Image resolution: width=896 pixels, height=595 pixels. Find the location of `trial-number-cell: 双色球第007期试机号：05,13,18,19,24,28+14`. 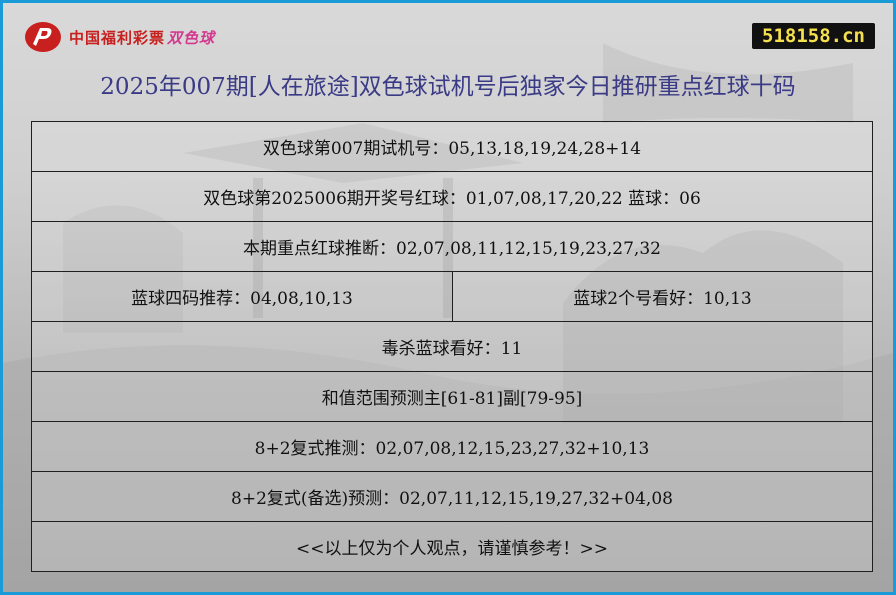

trial-number-cell: 双色球第007期试机号：05,13,18,19,24,28+14 is located at coordinates (452, 146).